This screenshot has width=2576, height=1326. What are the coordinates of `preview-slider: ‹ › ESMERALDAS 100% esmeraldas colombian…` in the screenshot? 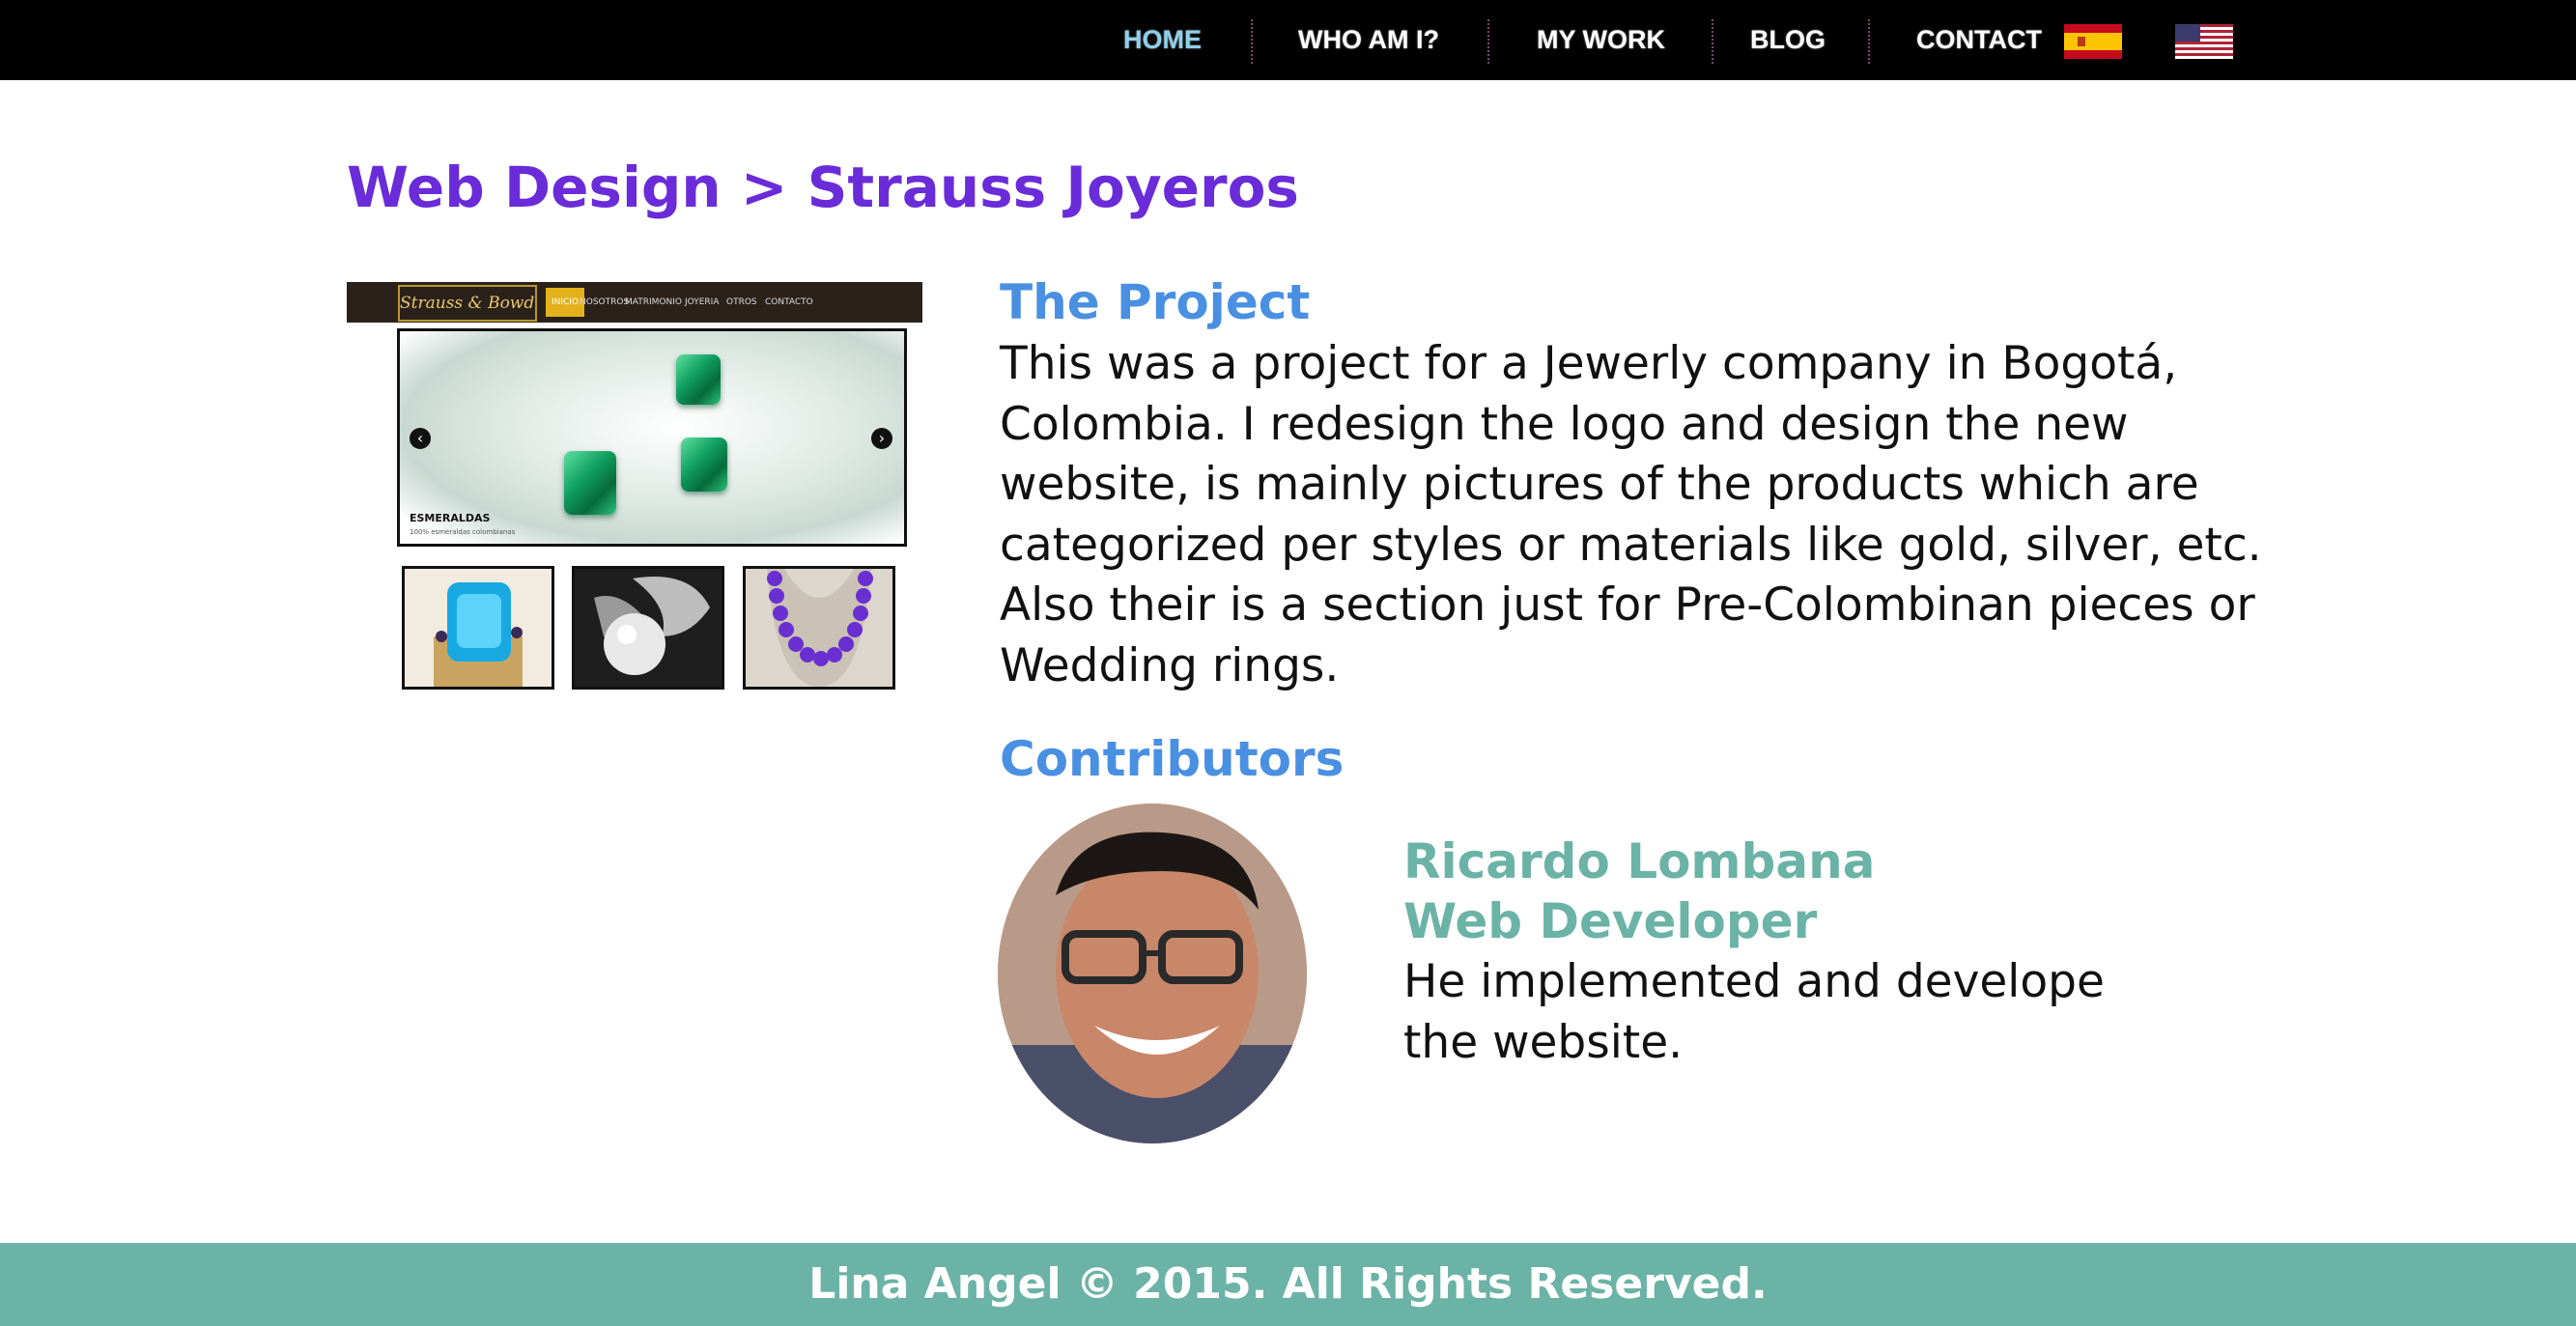 It's located at (652, 438).